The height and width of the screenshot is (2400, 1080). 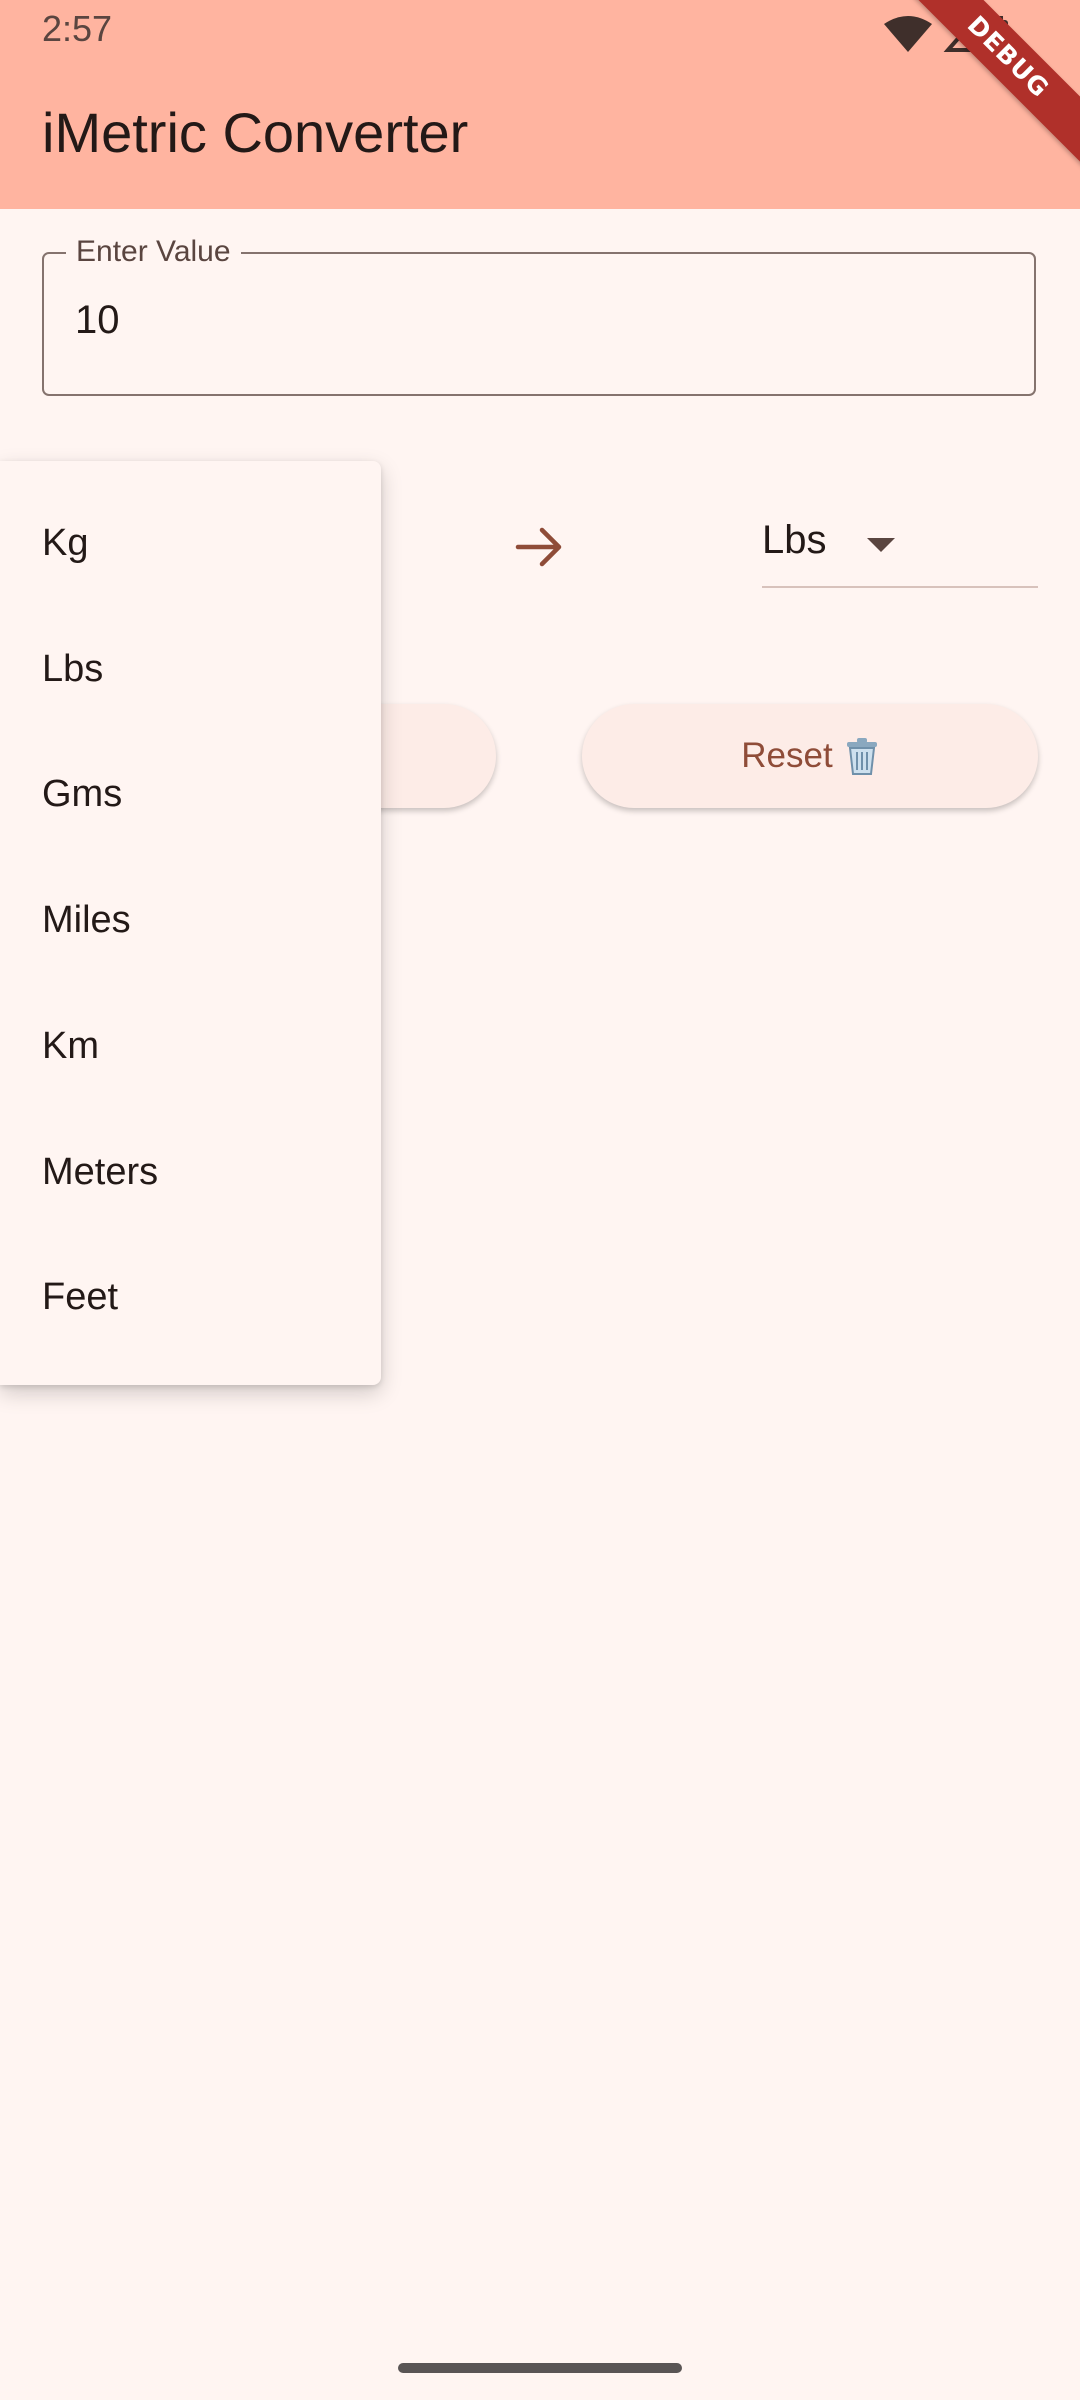 I want to click on unit-dropdown-menu: Kg Lbs Gms Miles Km Meters Feet, so click(x=190, y=923).